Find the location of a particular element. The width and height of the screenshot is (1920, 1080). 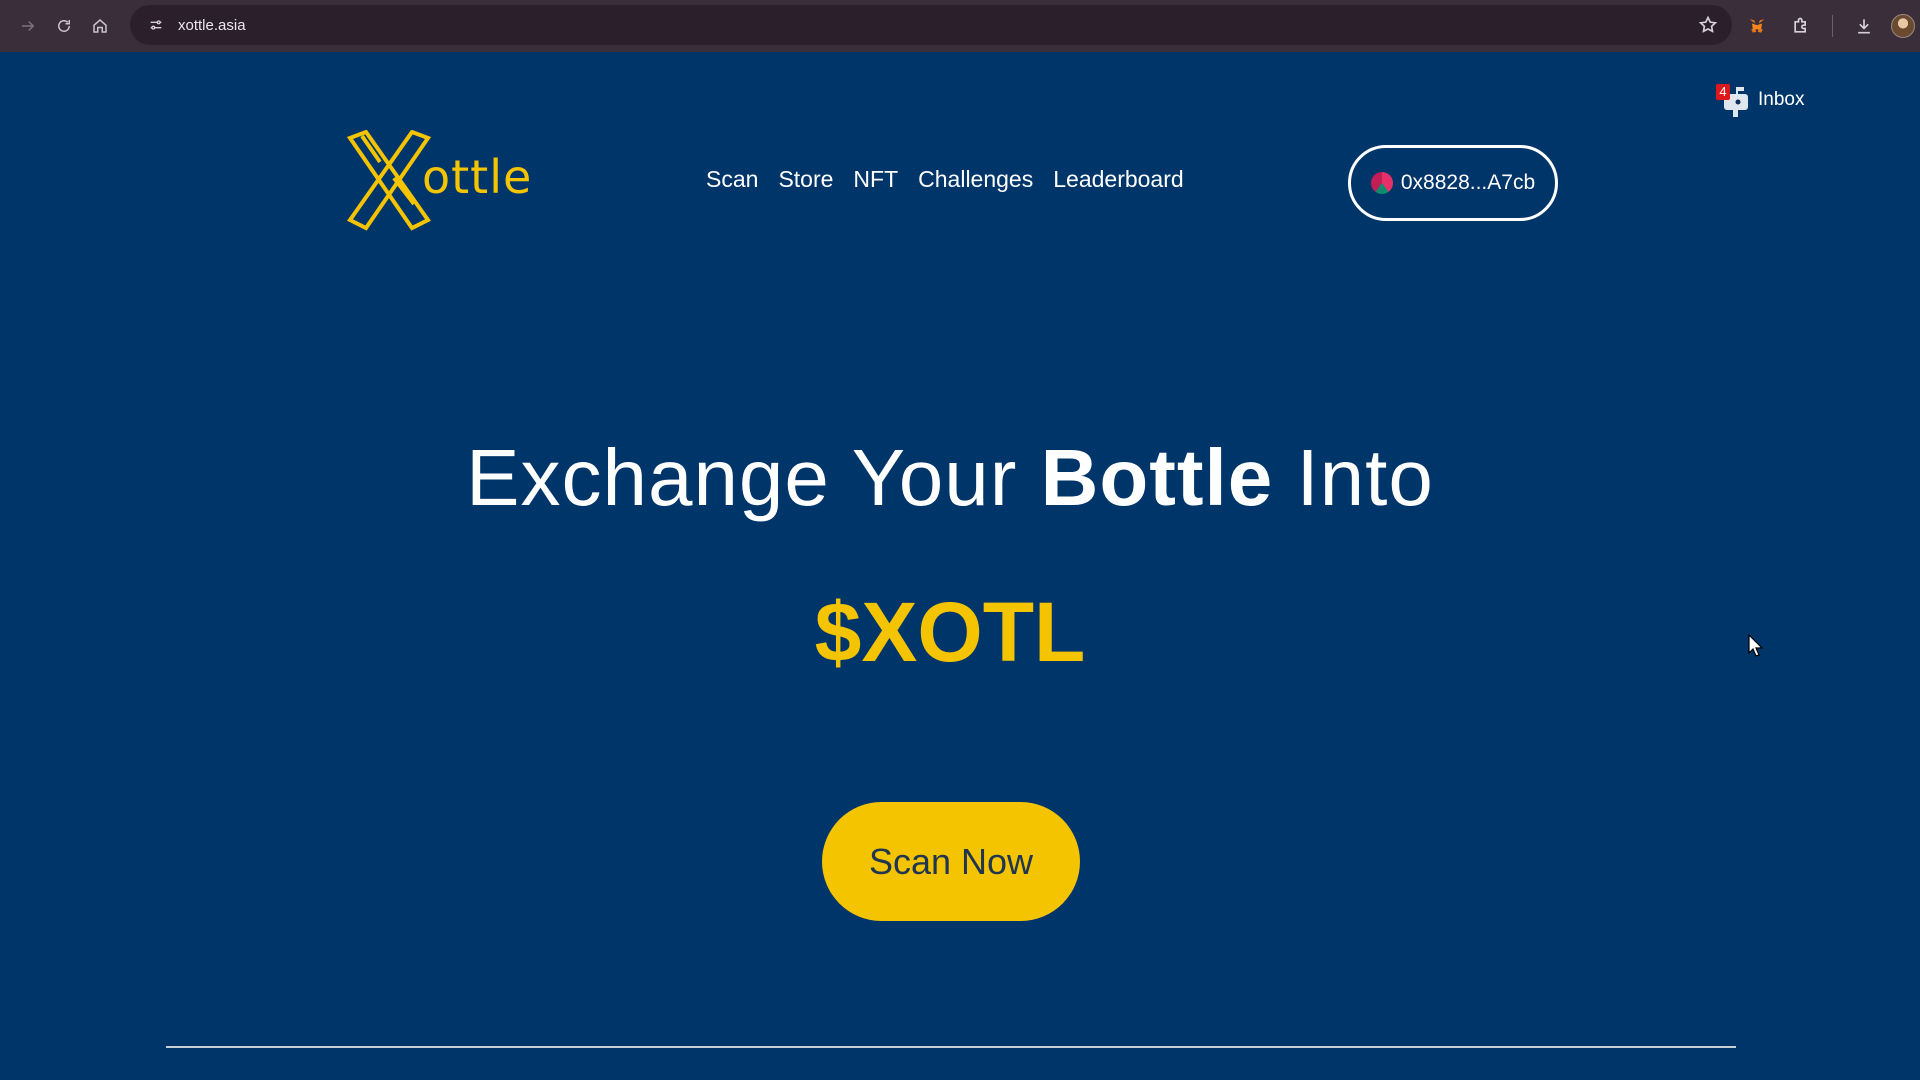

reload-button is located at coordinates (64, 26).